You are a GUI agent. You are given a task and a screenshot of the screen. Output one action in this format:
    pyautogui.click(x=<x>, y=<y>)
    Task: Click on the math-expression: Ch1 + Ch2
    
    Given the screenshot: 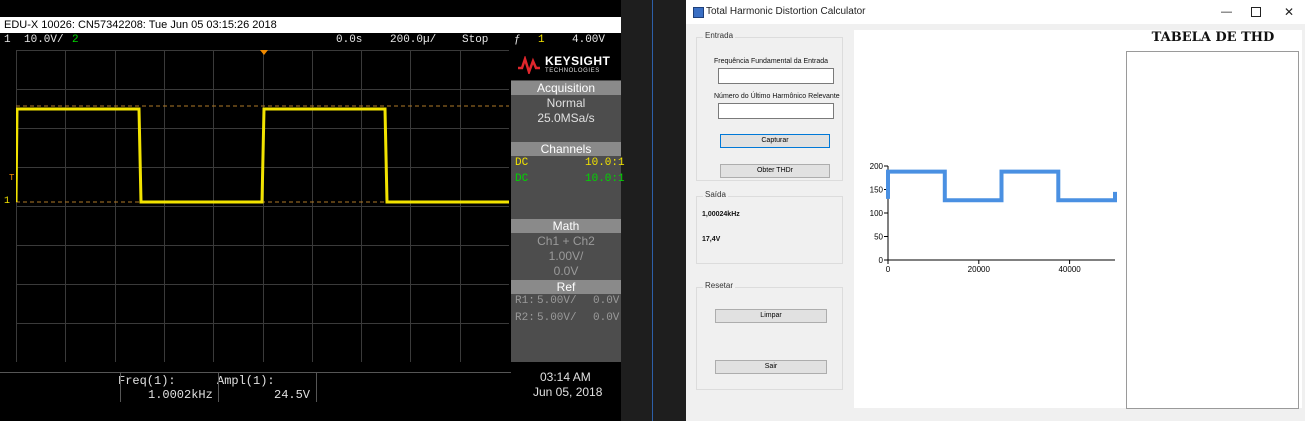 What is the action you would take?
    pyautogui.click(x=566, y=241)
    